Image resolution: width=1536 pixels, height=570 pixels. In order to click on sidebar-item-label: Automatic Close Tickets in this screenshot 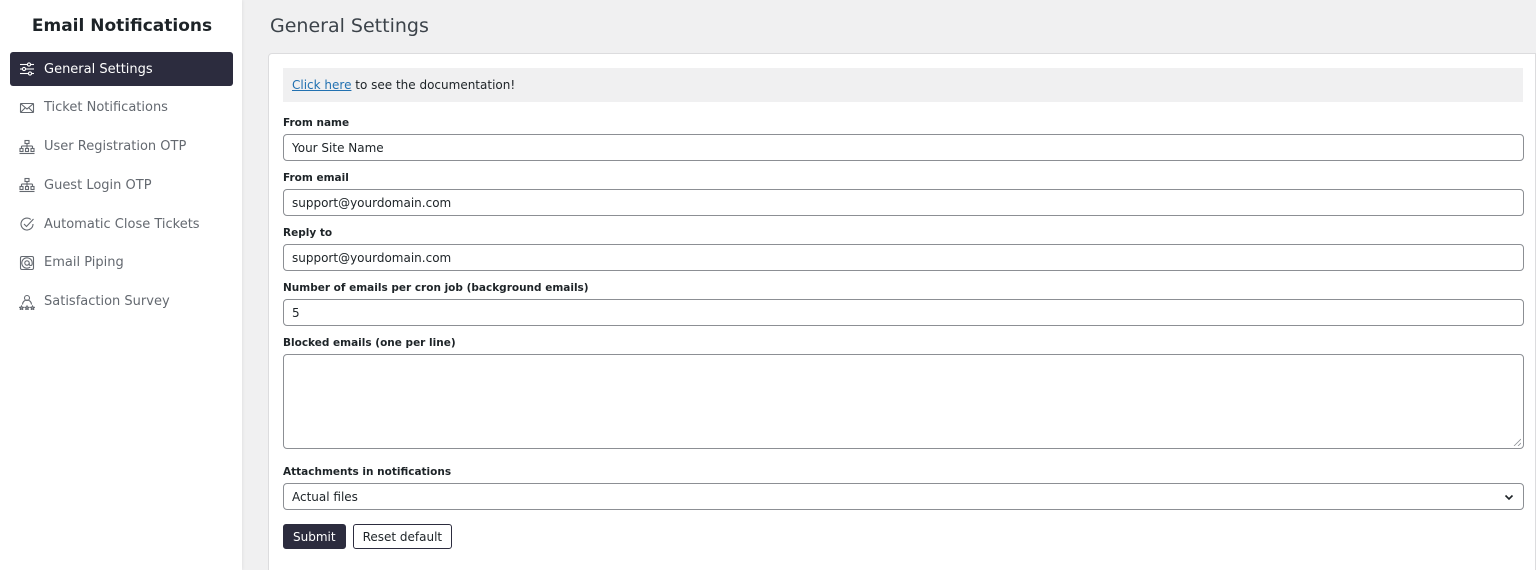, I will do `click(122, 224)`.